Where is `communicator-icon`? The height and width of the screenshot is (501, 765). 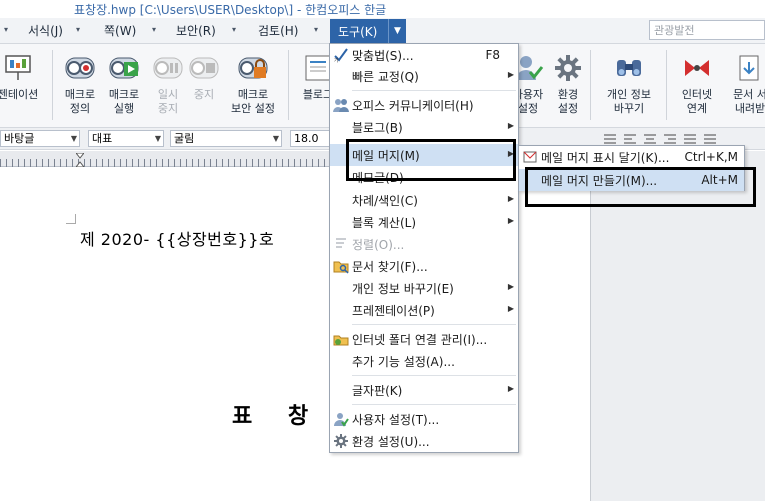 communicator-icon is located at coordinates (341, 105).